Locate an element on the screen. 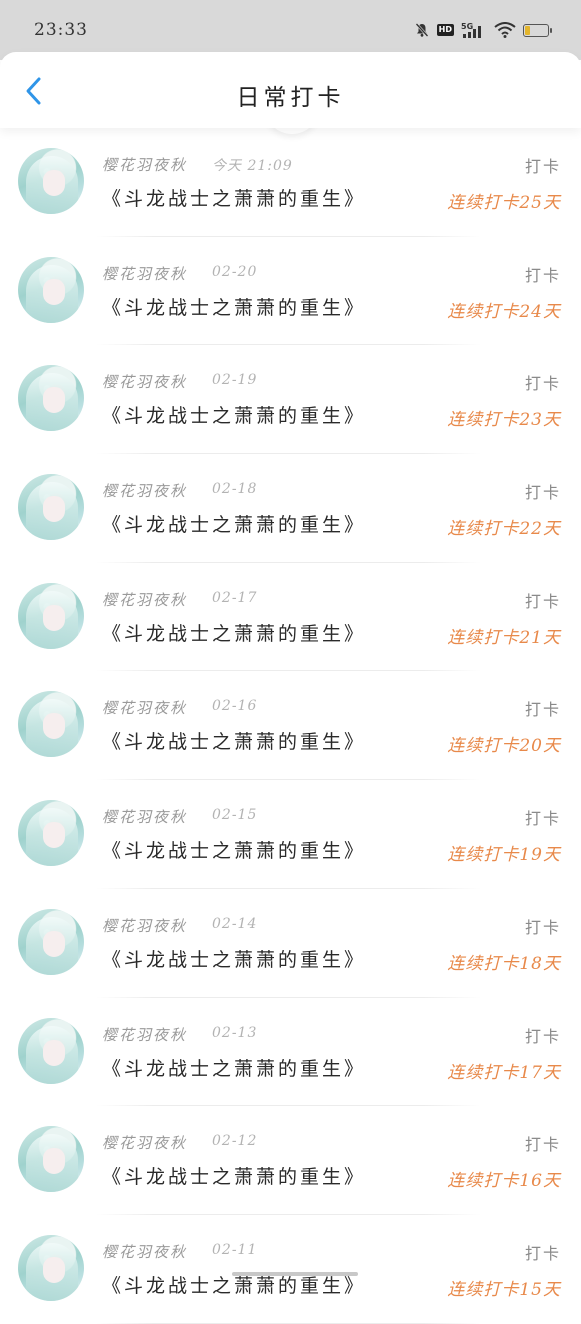 This screenshot has width=581, height=1324. 5g-signal-icon: 5G is located at coordinates (474, 30).